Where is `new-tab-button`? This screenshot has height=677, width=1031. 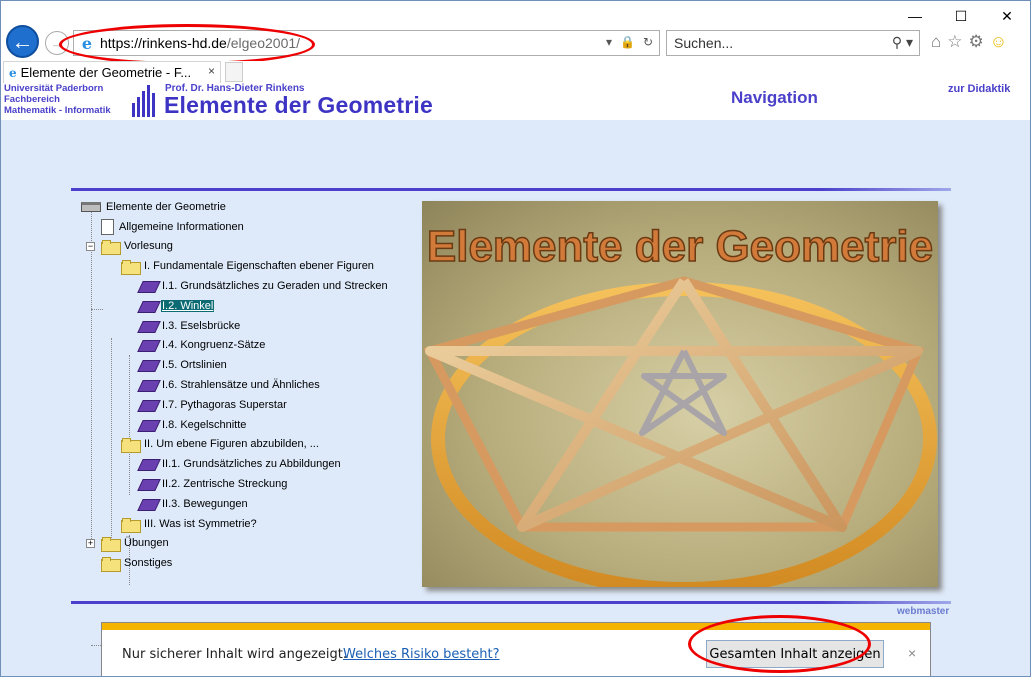
new-tab-button is located at coordinates (234, 72).